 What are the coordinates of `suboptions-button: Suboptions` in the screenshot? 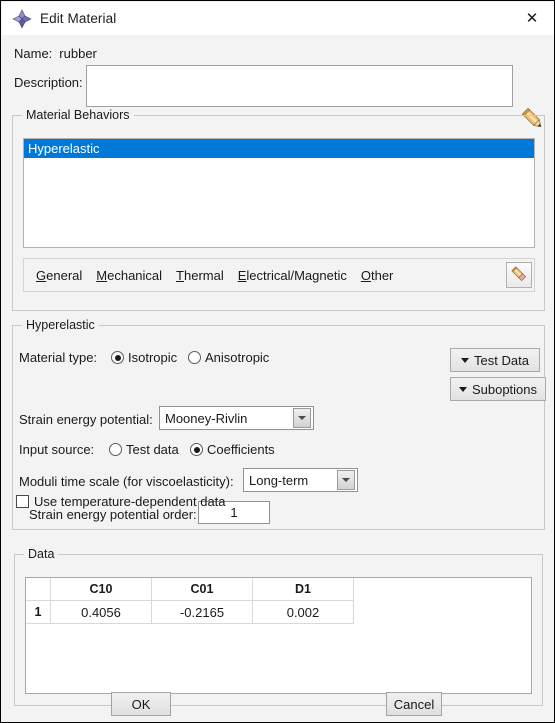 It's located at (498, 389).